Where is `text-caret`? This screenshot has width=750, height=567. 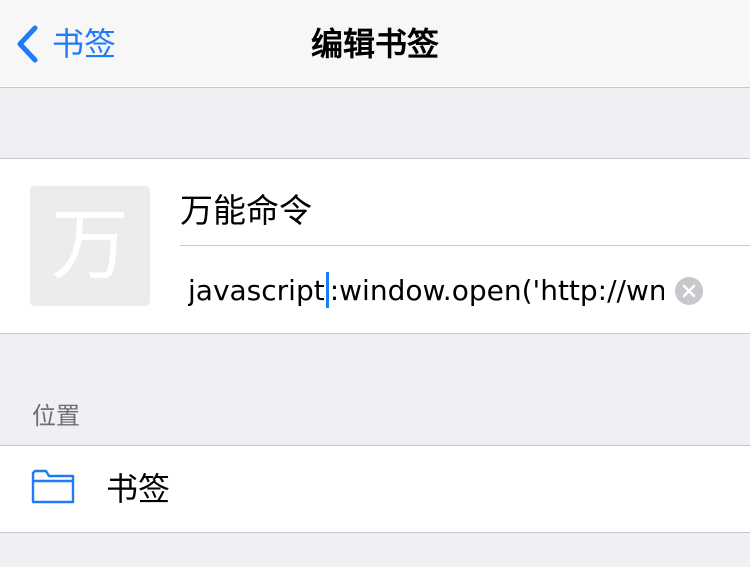 text-caret is located at coordinates (327, 290).